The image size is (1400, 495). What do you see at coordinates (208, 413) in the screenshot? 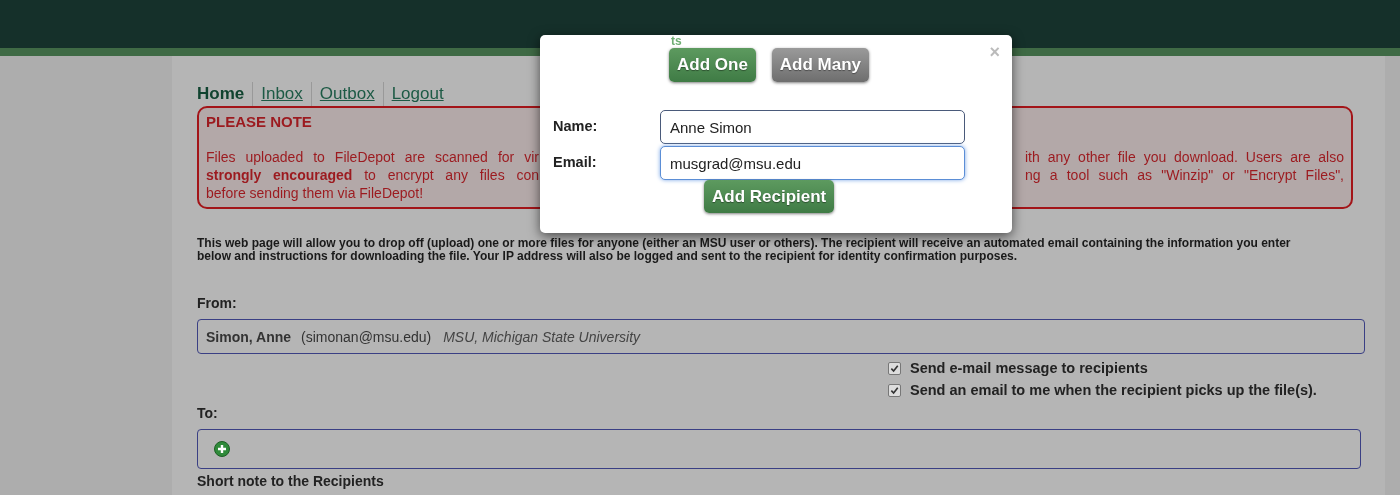
I see `to-label: To:` at bounding box center [208, 413].